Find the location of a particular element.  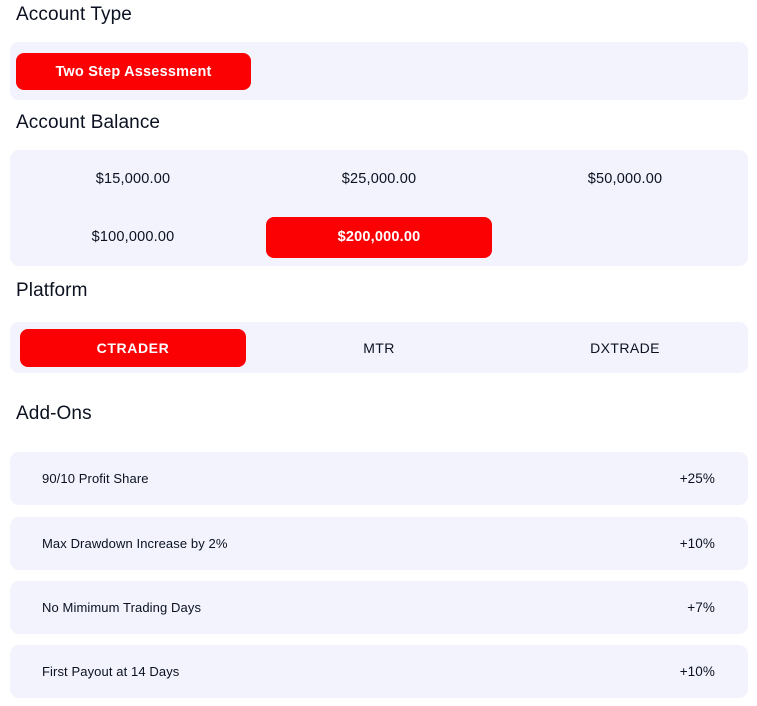

balance-option-50000: $50,000.00 is located at coordinates (625, 179).